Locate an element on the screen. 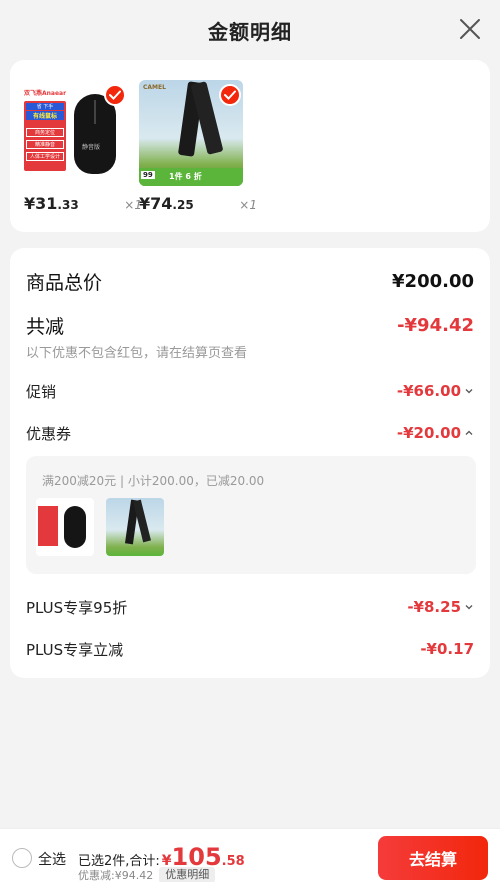 The image size is (500, 882). product-image-mouse: 双飞燕Anaear 省 下手 有线鼠标 商务定位 精准静音 人体工学设计 静音版 is located at coordinates (76, 133).